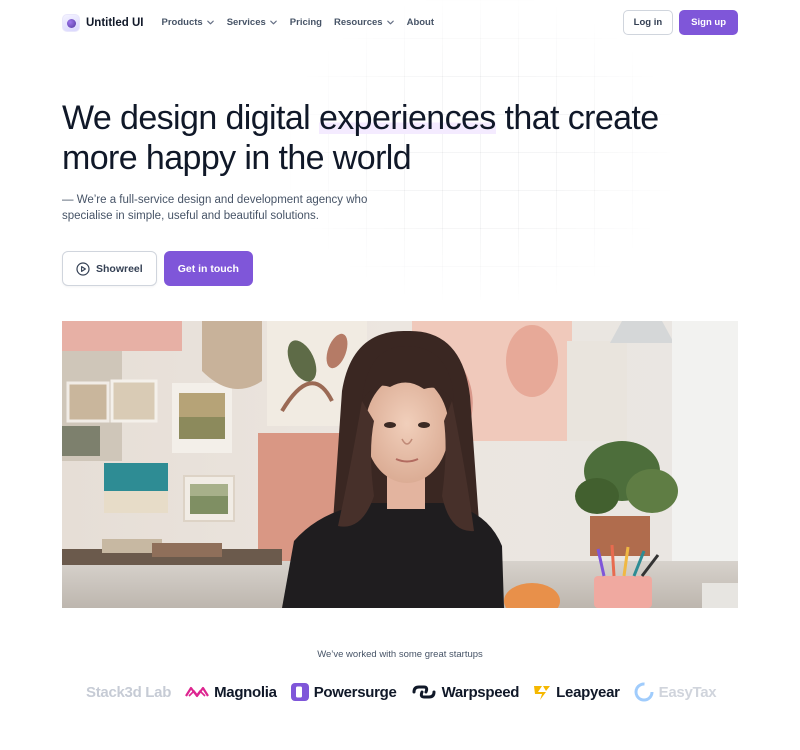 This screenshot has height=750, width=800. Describe the element at coordinates (648, 22) in the screenshot. I see `login-button: Log in` at that location.